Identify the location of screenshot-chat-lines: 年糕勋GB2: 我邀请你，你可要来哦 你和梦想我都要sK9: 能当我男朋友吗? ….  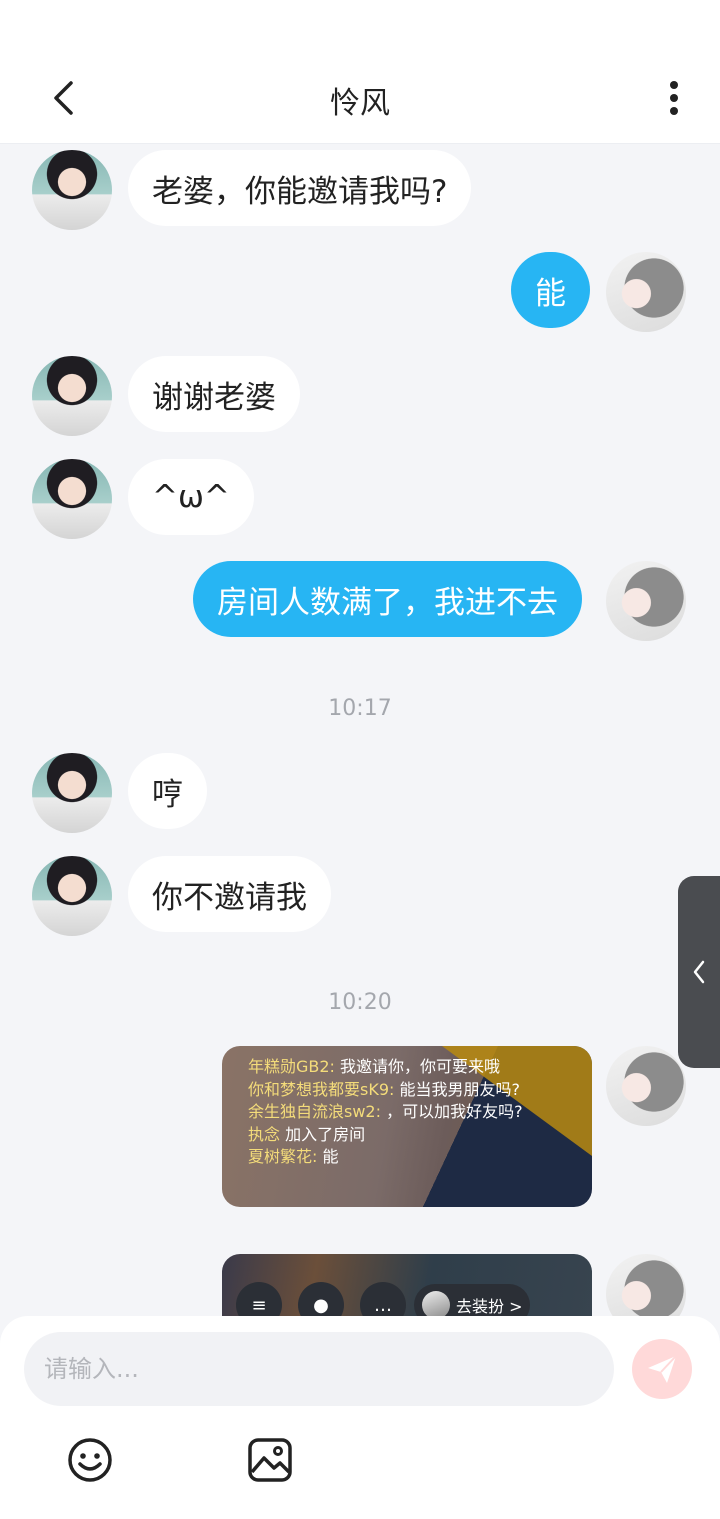
(385, 1112).